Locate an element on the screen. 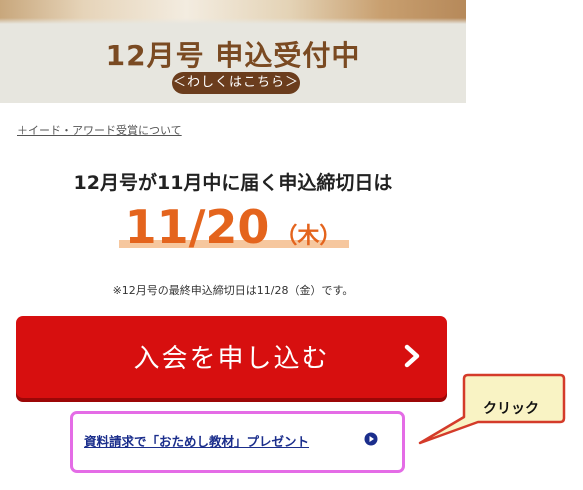 The image size is (583, 490). banner-photo is located at coordinates (233, 12).